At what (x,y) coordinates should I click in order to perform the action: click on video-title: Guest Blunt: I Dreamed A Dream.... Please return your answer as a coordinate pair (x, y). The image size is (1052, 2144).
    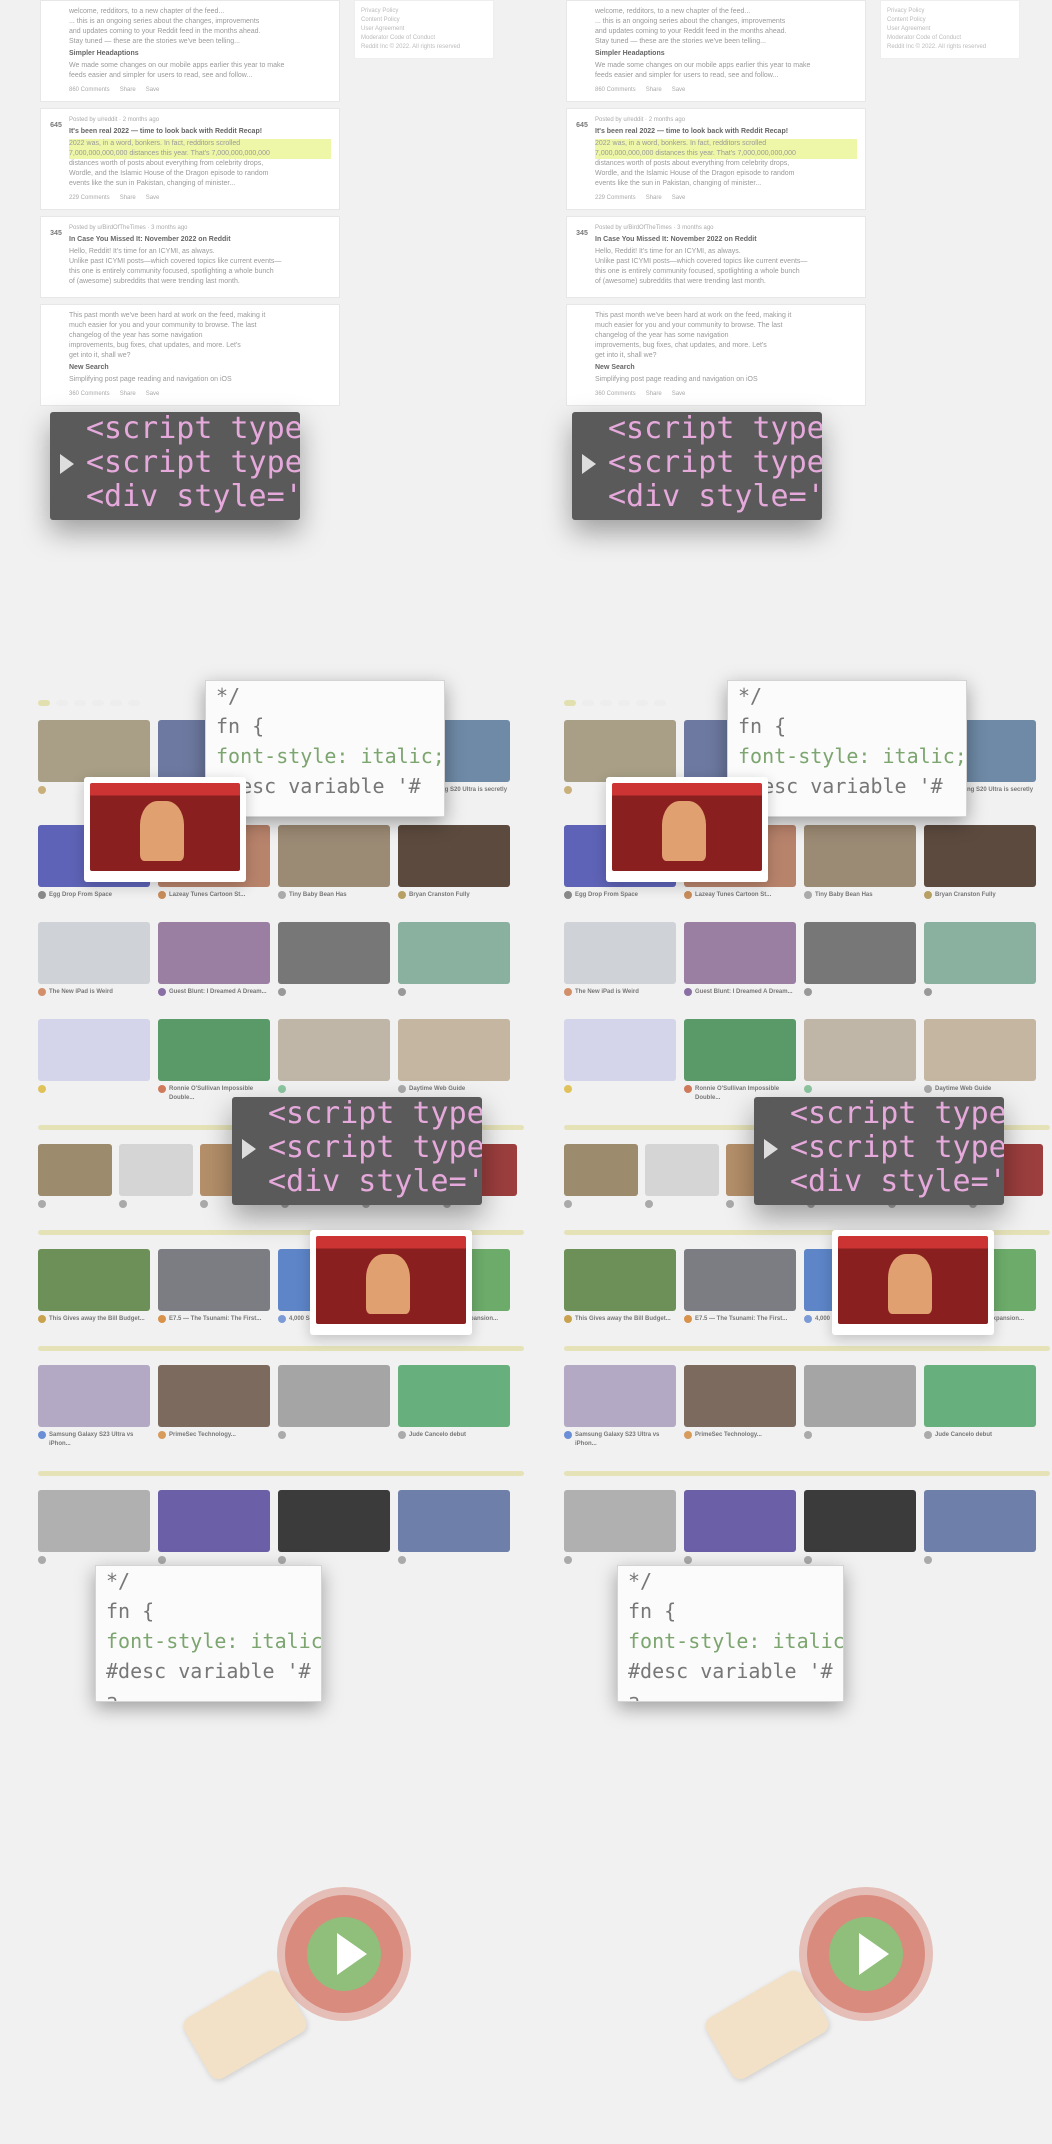
    Looking at the image, I should click on (740, 992).